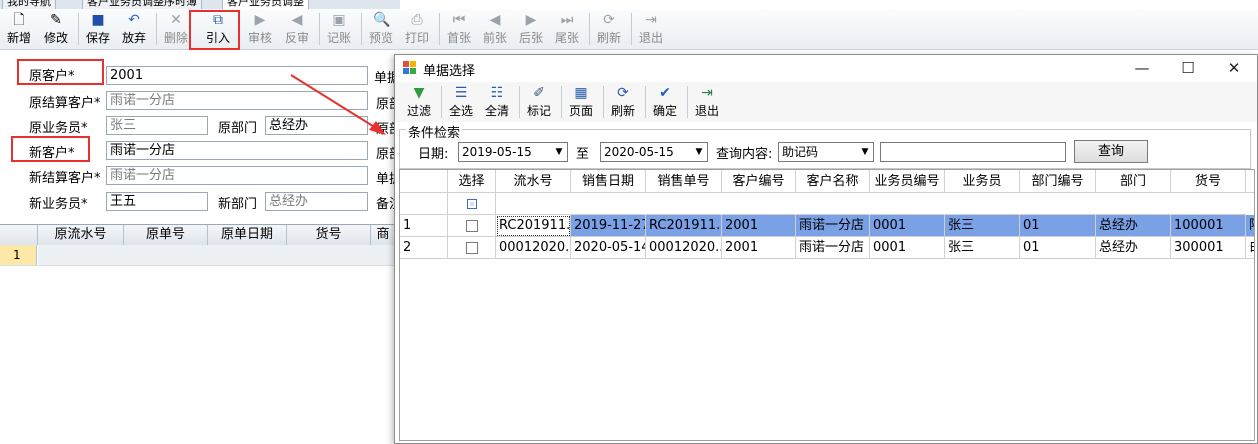 This screenshot has height=444, width=1258. I want to click on col-header-serial: 流水号, so click(533, 181).